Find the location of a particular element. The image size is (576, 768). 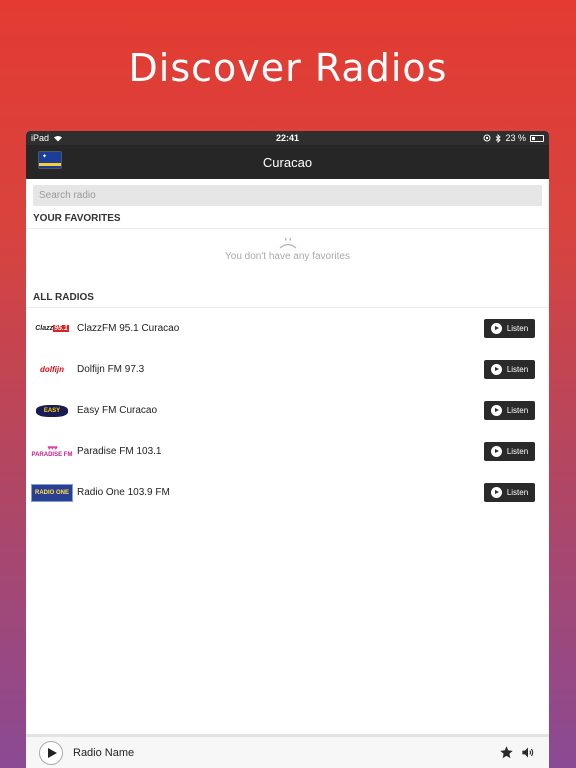

player-play-button is located at coordinates (51, 752).